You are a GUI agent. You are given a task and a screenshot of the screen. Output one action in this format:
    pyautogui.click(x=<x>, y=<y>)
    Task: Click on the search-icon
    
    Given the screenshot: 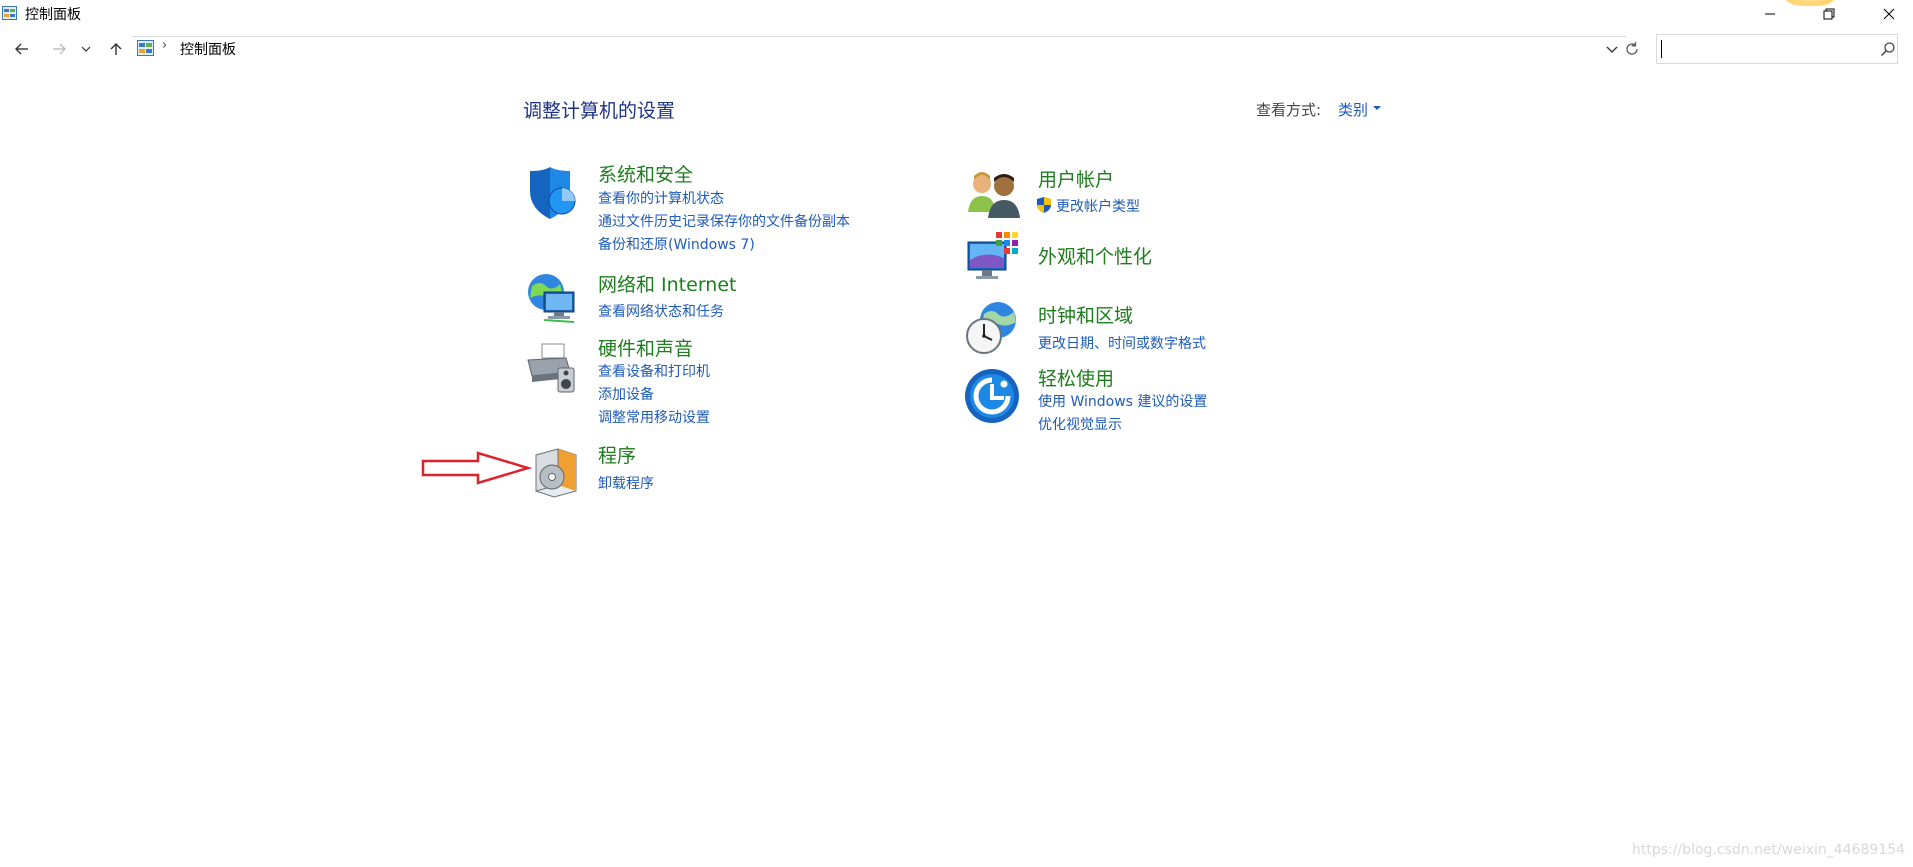 What is the action you would take?
    pyautogui.click(x=1888, y=49)
    